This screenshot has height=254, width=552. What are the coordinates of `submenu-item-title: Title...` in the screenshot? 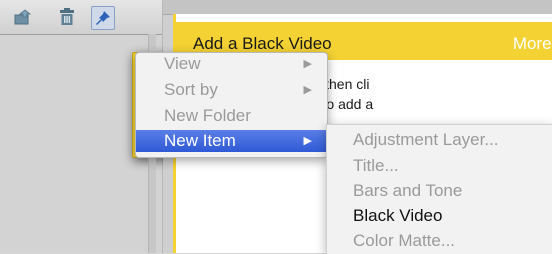 It's located at (376, 166).